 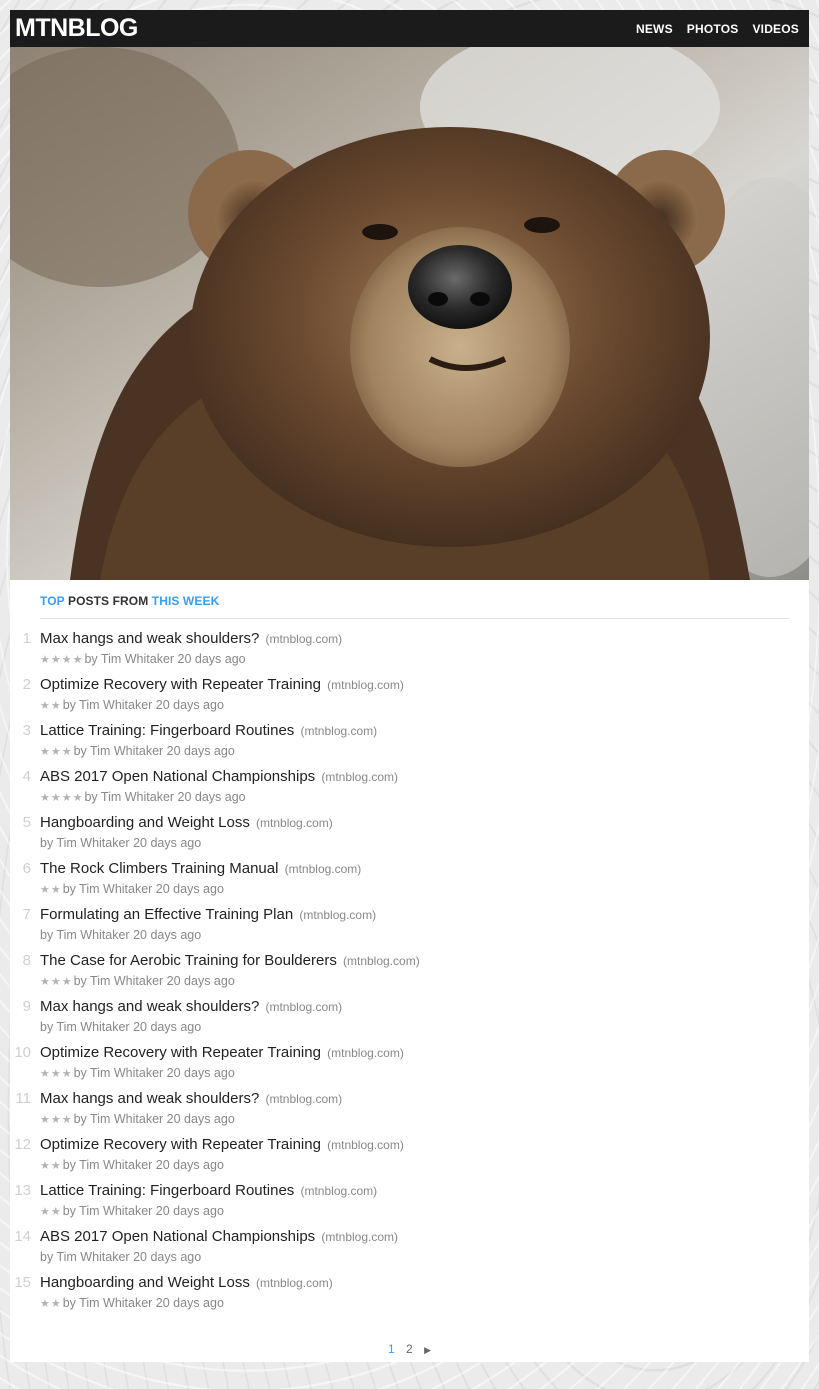 What do you see at coordinates (775, 29) in the screenshot?
I see `nav-videos: VIDEOS` at bounding box center [775, 29].